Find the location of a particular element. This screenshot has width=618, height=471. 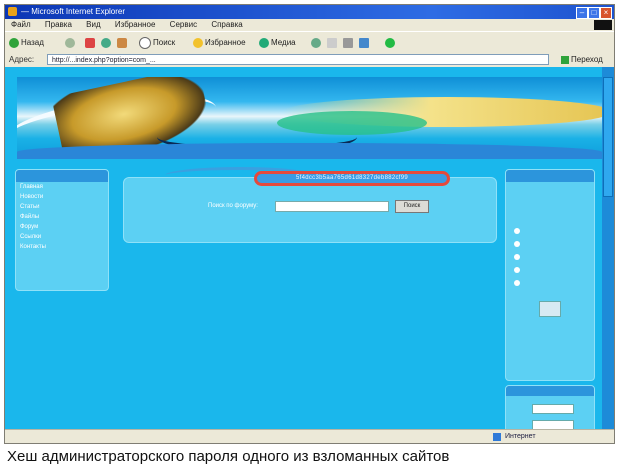

left-menu-item: Ссылки is located at coordinates (62, 237).